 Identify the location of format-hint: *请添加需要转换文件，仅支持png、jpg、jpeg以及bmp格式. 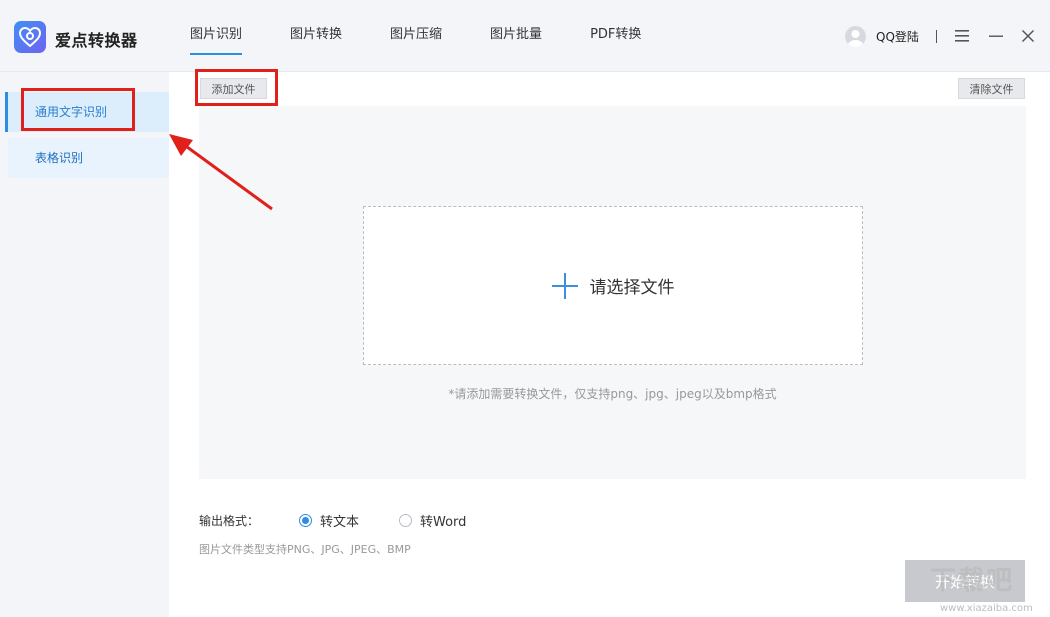
(612, 394).